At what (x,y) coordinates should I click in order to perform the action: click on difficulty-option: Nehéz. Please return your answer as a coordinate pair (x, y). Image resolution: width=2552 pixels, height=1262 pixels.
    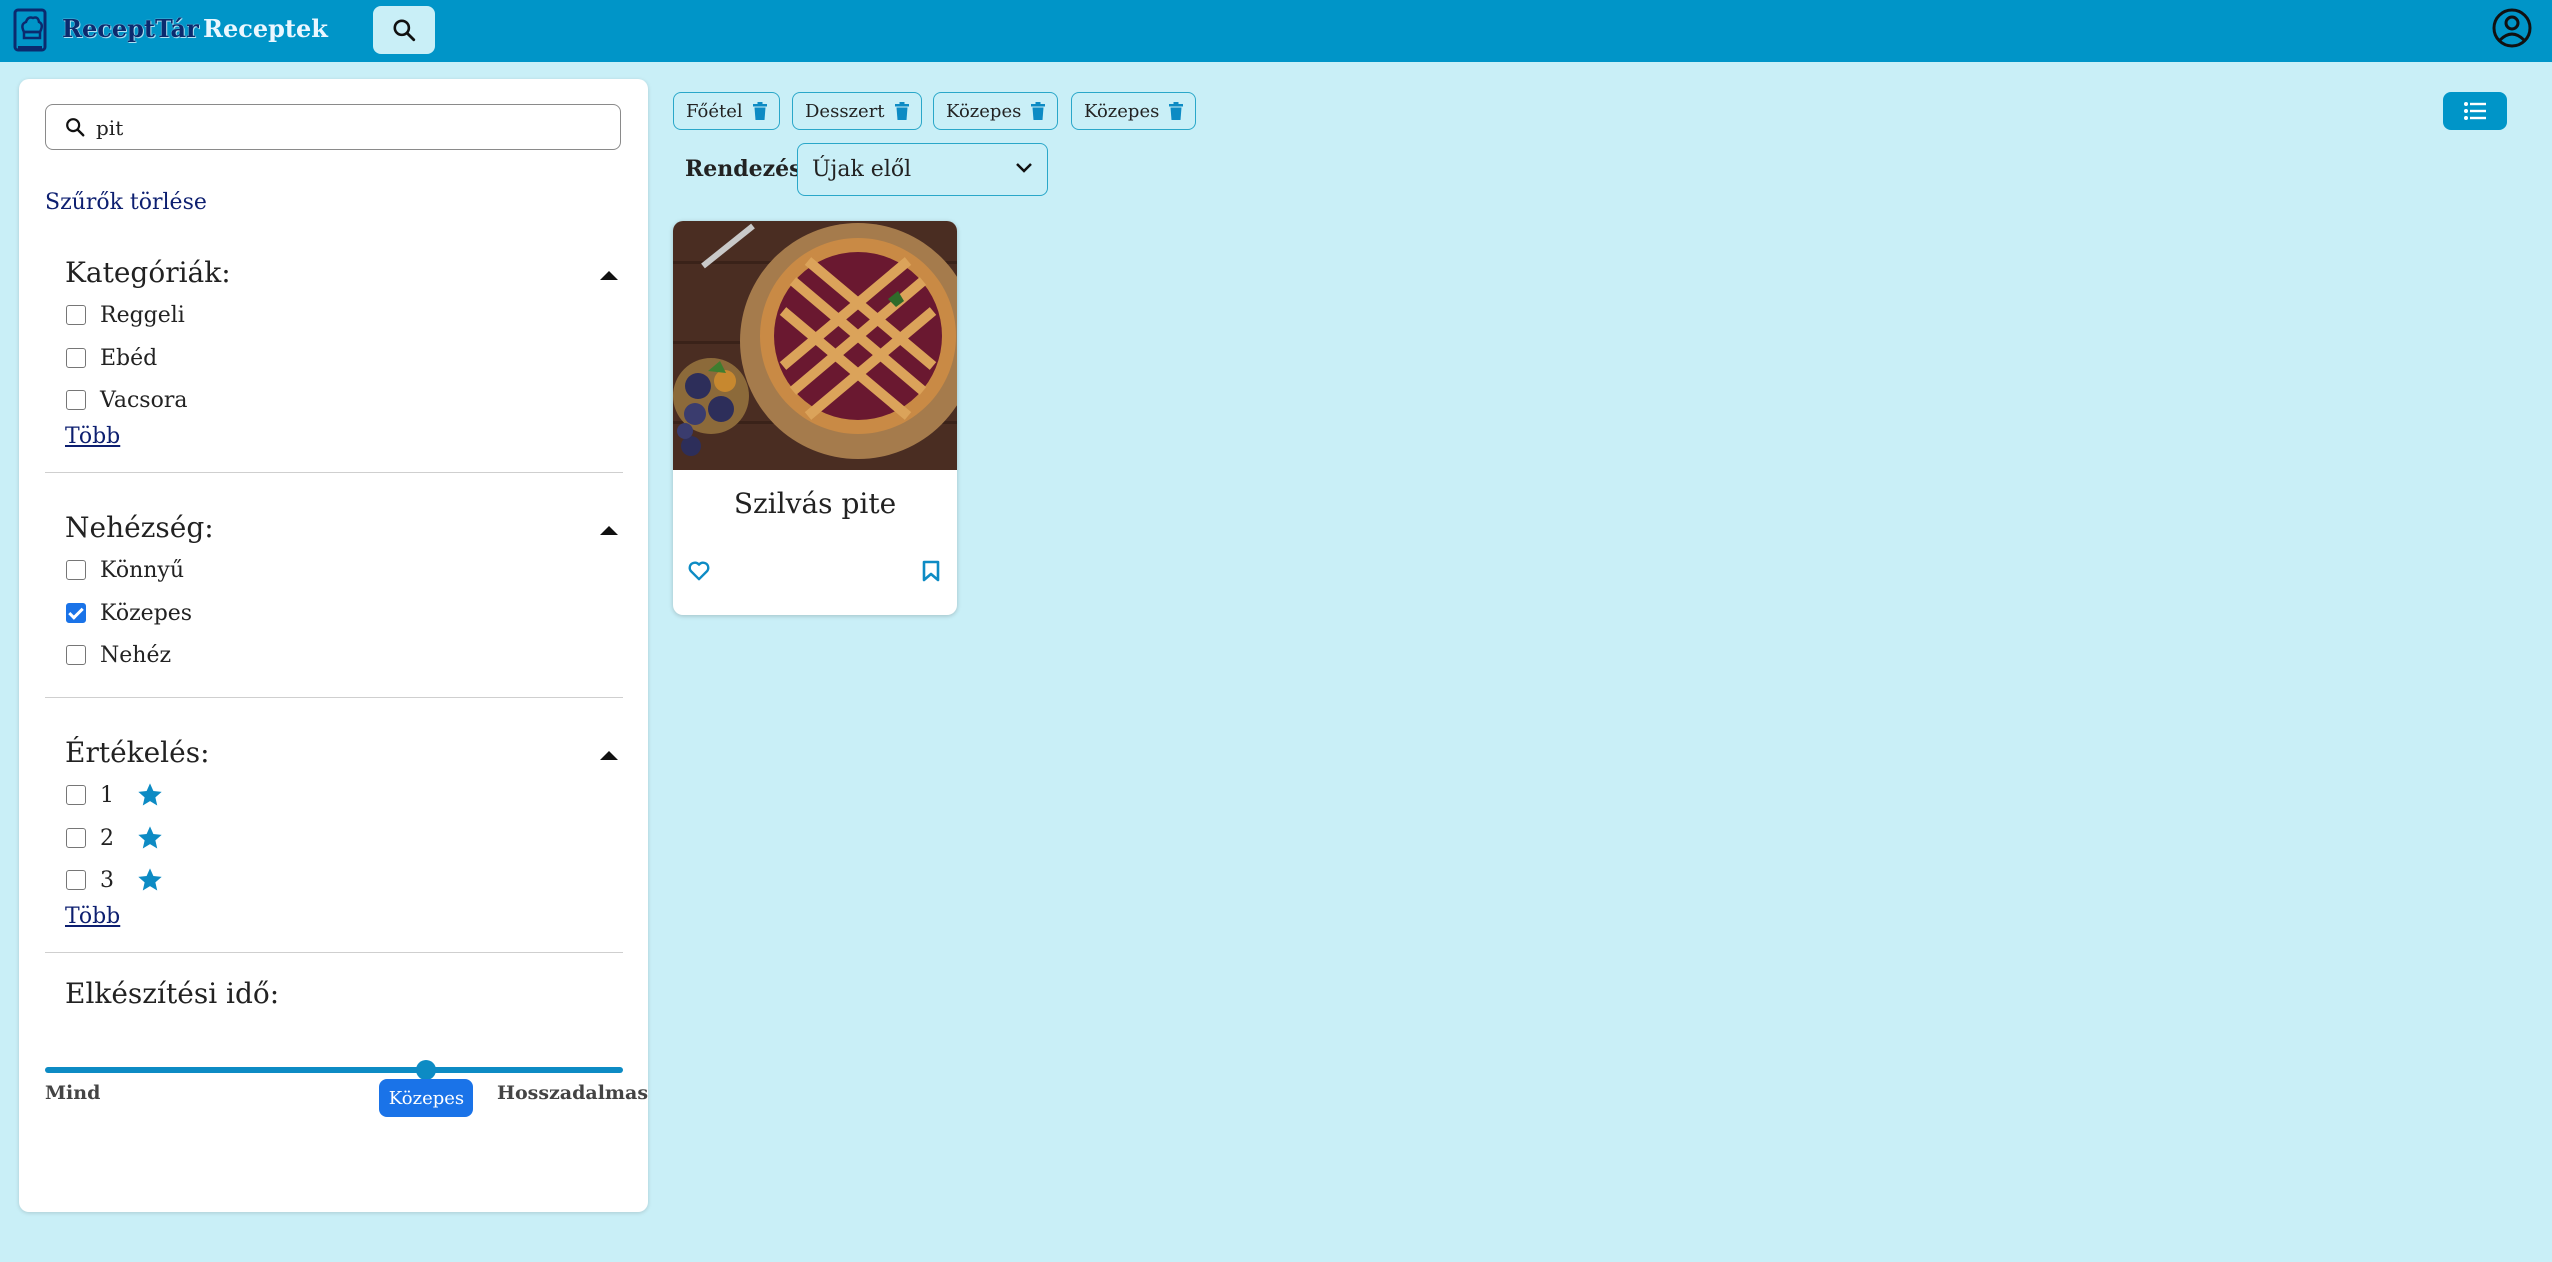
    Looking at the image, I should click on (118, 655).